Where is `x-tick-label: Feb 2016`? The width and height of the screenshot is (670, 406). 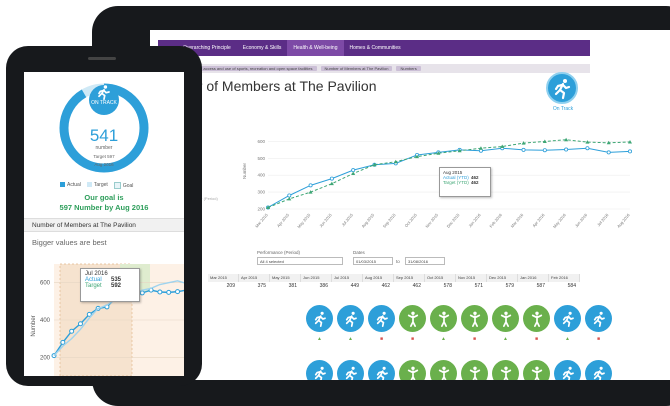 x-tick-label: Feb 2016 is located at coordinates (495, 220).